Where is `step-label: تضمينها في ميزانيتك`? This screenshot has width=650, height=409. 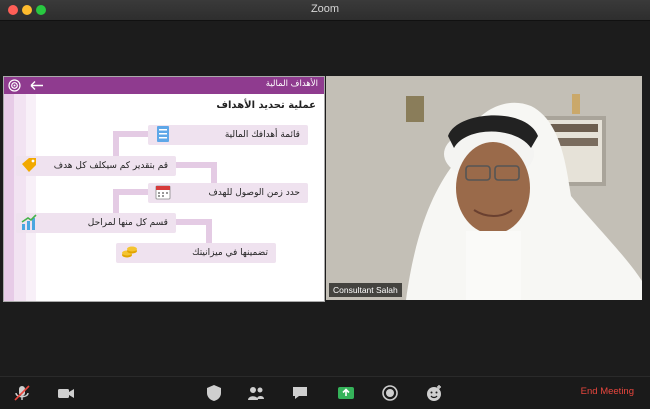 step-label: تضمينها في ميزانيتك is located at coordinates (230, 253).